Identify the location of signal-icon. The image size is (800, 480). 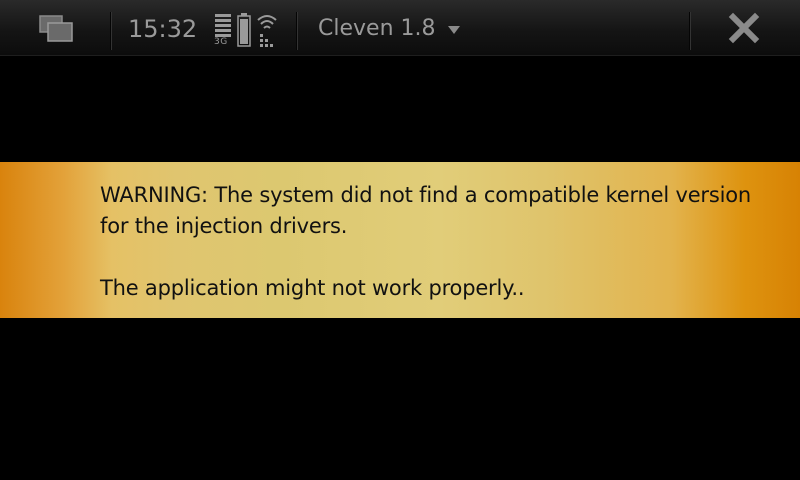
(224, 25).